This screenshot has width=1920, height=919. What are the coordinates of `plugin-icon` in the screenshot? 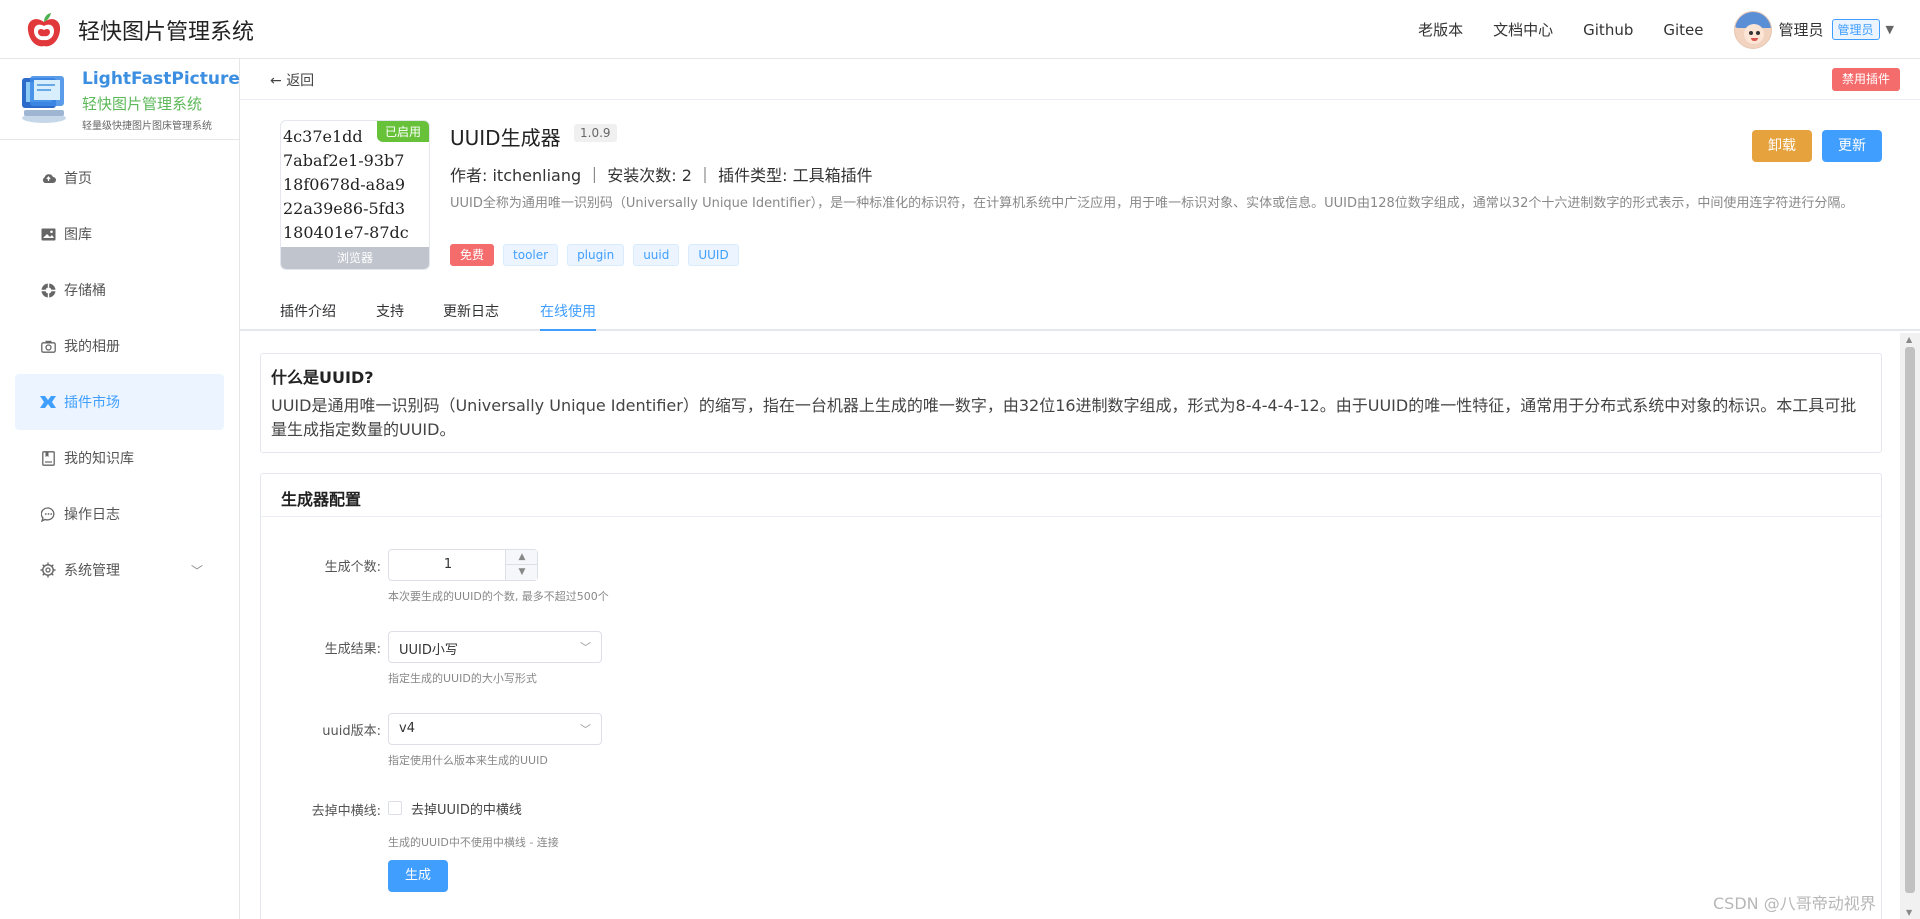 It's located at (48, 402).